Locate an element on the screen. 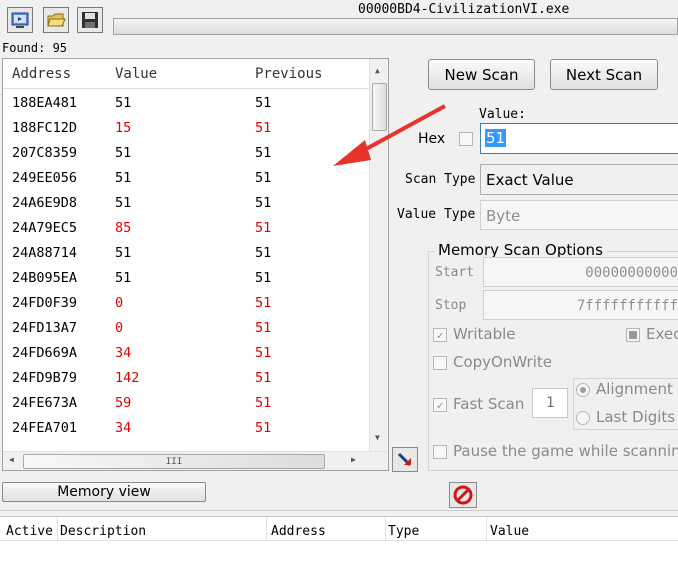  cell-address: 24A79EC5 is located at coordinates (45, 228).